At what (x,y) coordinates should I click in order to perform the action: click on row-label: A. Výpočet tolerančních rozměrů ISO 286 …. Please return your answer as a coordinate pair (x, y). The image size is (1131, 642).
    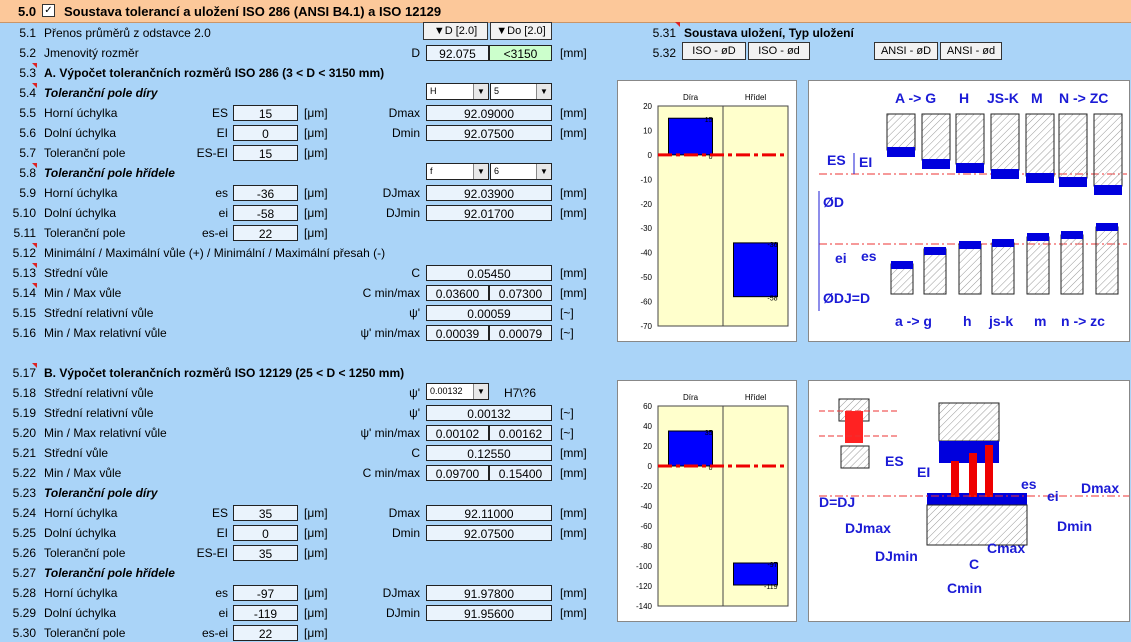
    Looking at the image, I should click on (214, 73).